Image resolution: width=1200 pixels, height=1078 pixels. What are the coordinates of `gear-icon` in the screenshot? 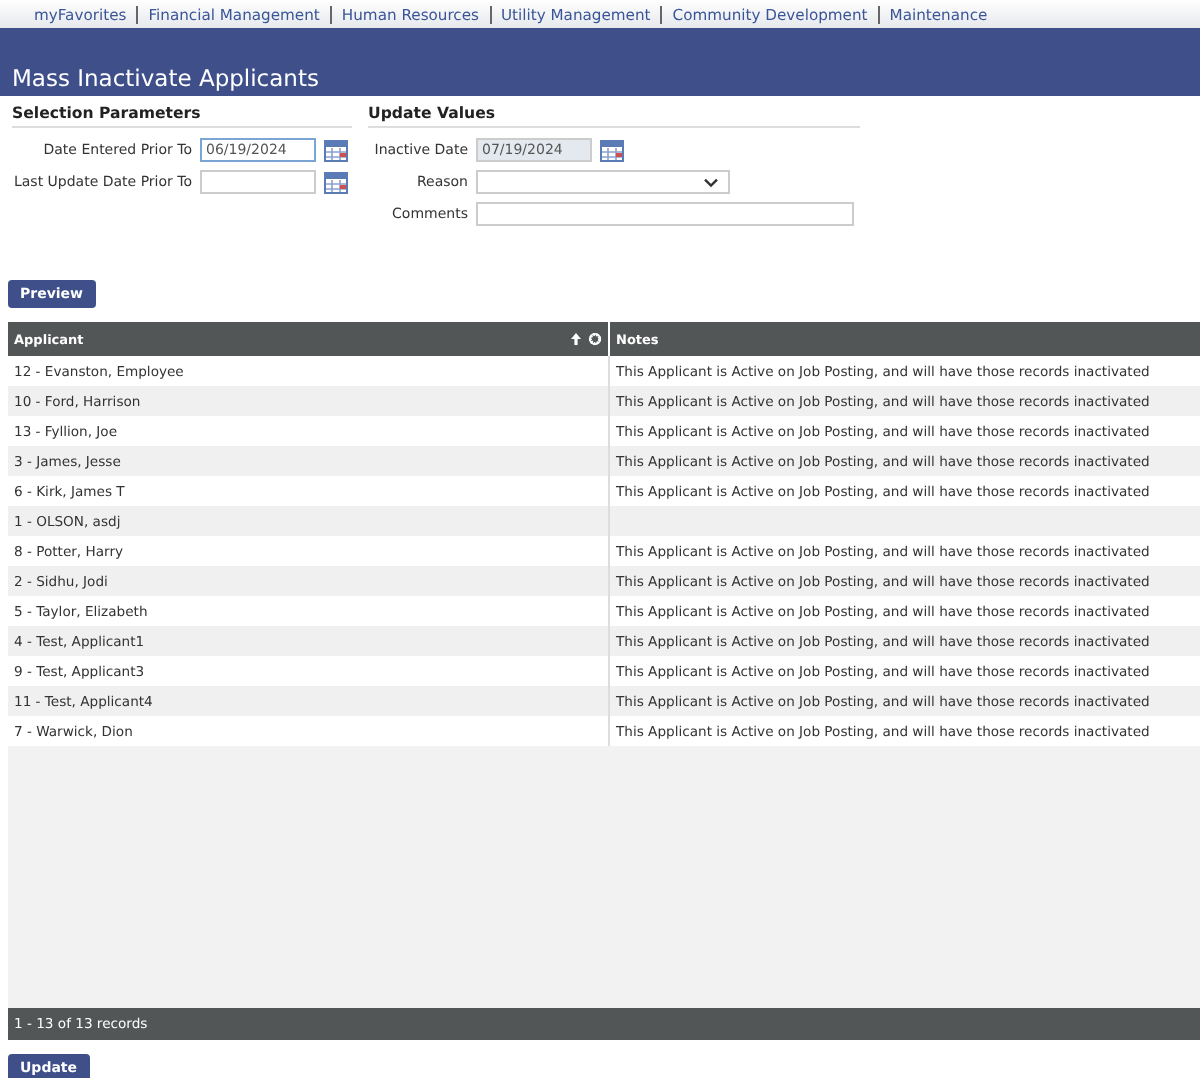 It's located at (595, 339).